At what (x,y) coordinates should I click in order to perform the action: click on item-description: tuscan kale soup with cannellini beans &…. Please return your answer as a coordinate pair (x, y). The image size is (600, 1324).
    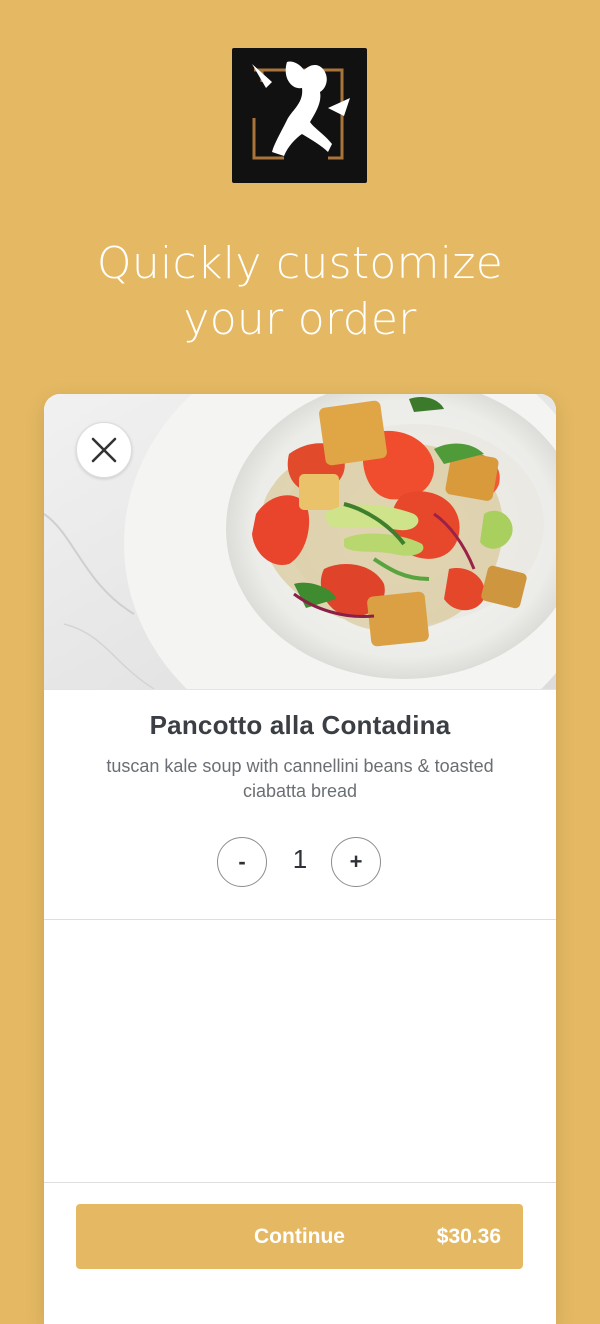
    Looking at the image, I should click on (300, 778).